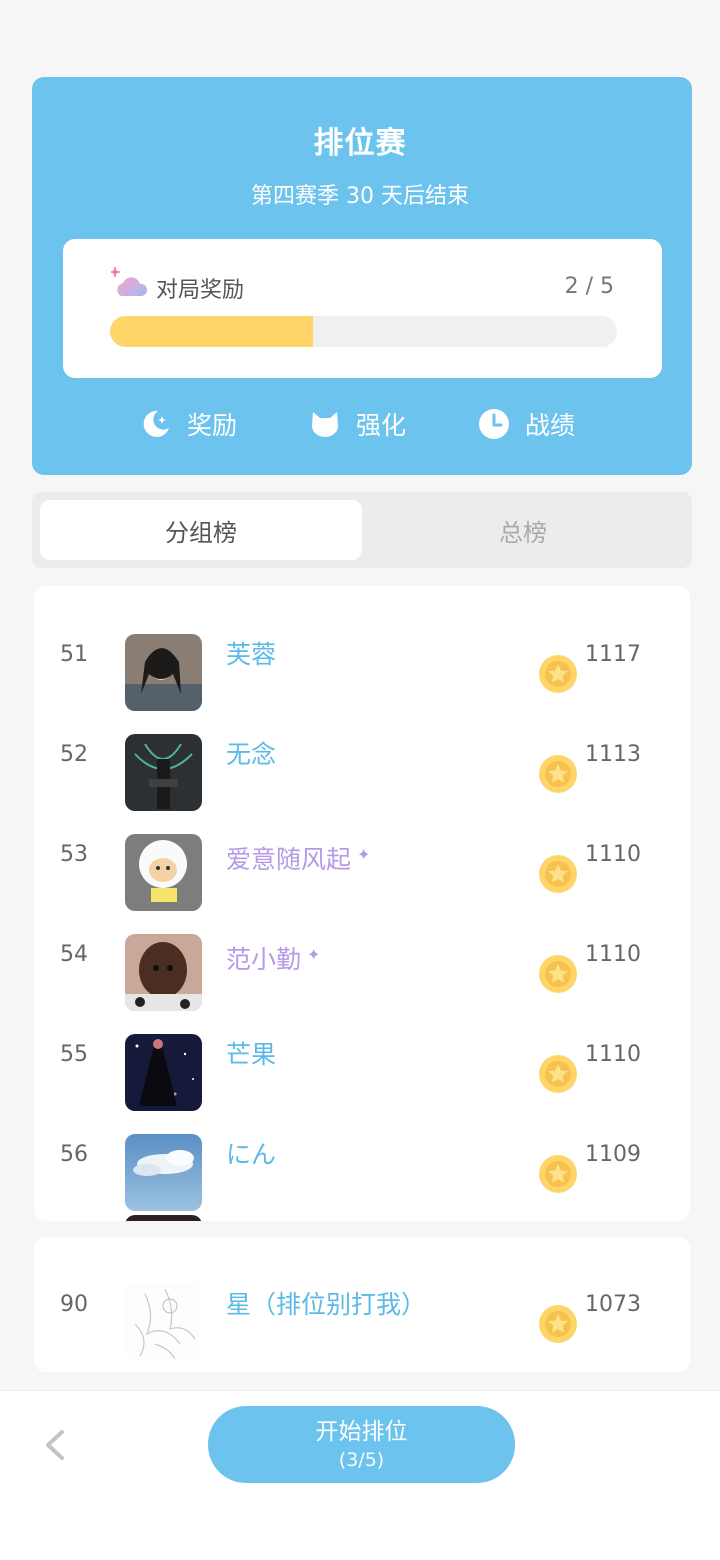  Describe the element at coordinates (494, 424) in the screenshot. I see `clock-icon` at that location.